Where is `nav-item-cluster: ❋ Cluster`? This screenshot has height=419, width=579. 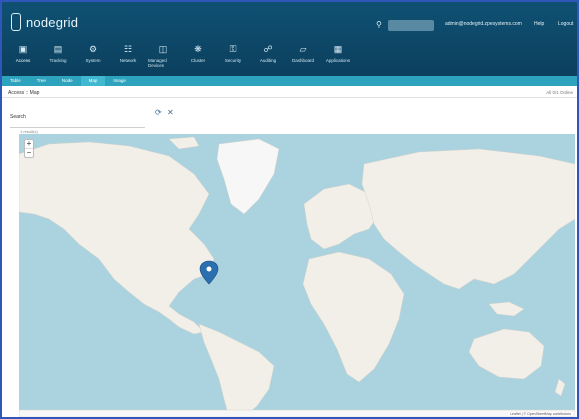 nav-item-cluster: ❋ Cluster is located at coordinates (198, 58).